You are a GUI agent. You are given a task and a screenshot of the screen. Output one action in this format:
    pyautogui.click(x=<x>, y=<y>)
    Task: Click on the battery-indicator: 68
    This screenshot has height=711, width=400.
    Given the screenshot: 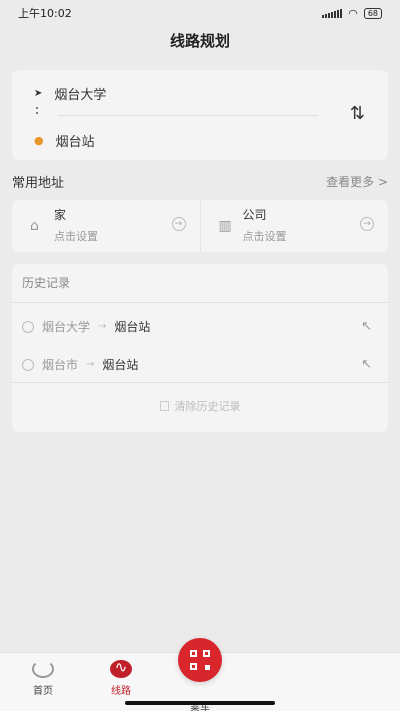 What is the action you would take?
    pyautogui.click(x=372, y=13)
    